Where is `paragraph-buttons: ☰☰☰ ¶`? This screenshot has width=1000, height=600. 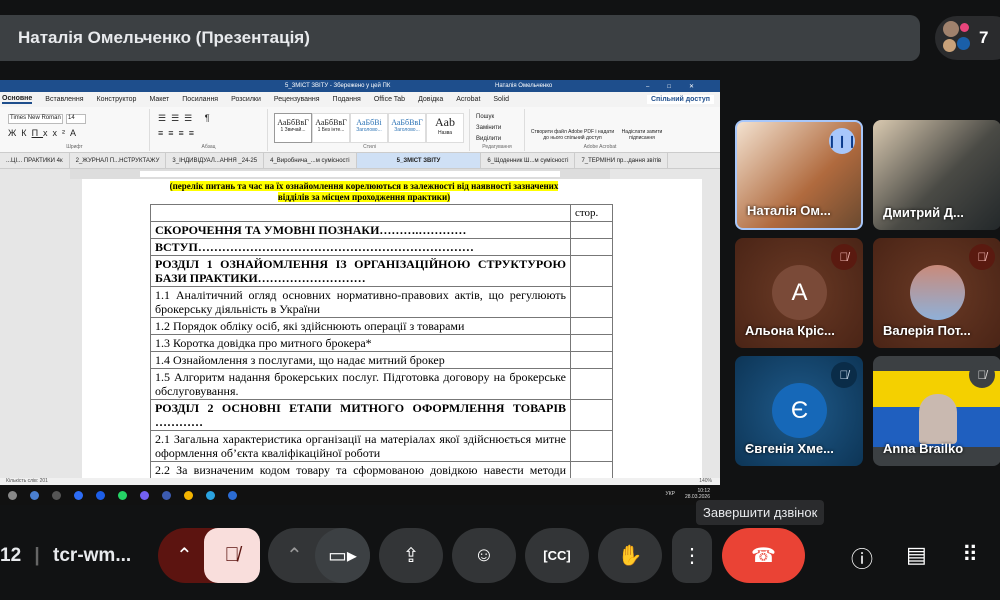 paragraph-buttons: ☰☰☰ ¶ is located at coordinates (186, 118).